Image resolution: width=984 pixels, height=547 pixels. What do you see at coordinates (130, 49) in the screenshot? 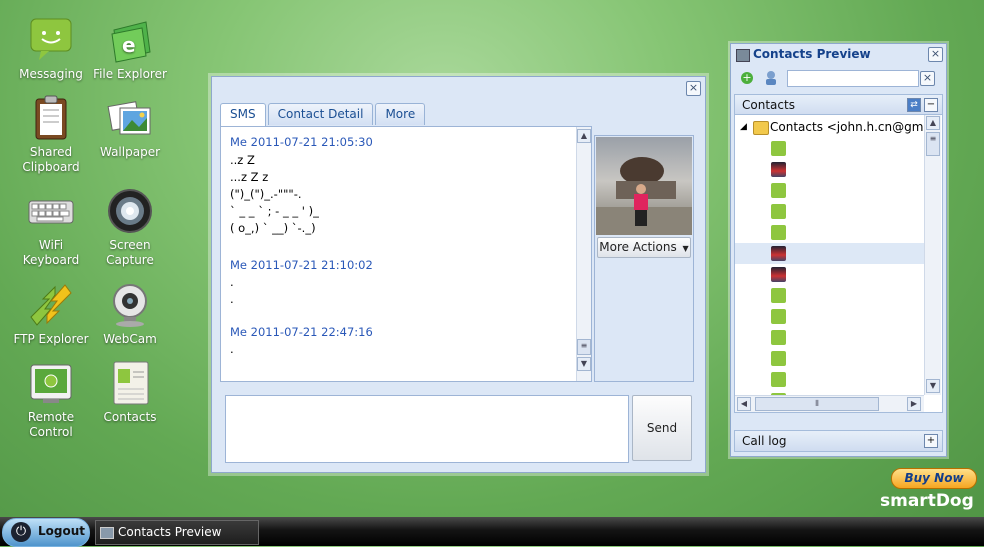
I see `desktop-icon-file-explorer: e File Explorer` at bounding box center [130, 49].